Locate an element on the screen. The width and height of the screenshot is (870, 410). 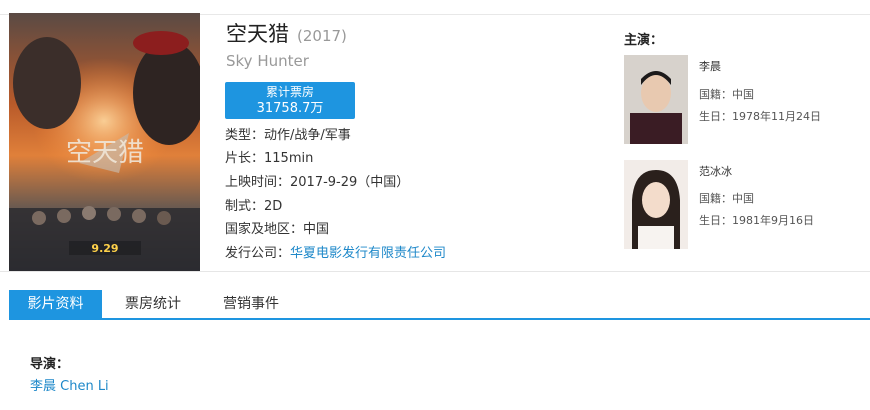
actor-nationality-2: 国籍：中国 is located at coordinates (726, 198).